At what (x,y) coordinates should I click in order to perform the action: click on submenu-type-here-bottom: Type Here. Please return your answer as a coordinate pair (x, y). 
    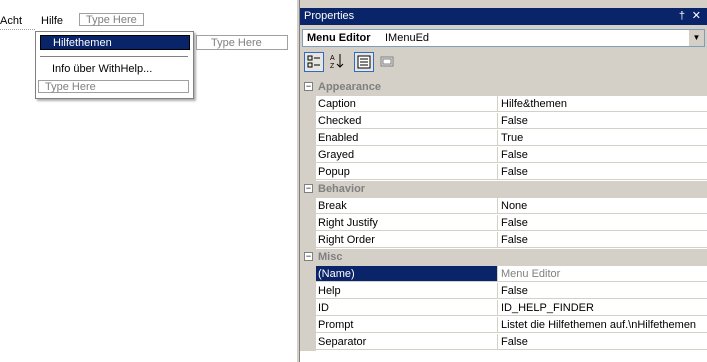
    Looking at the image, I should click on (113, 86).